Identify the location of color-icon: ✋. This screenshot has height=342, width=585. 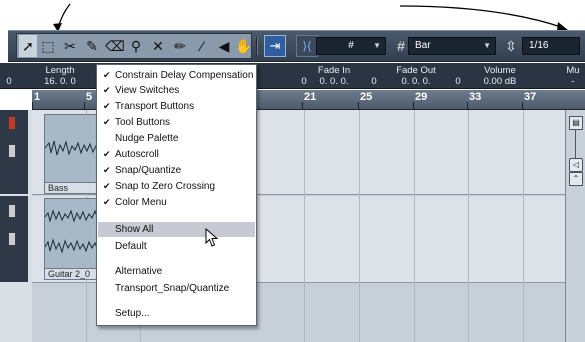
(244, 46).